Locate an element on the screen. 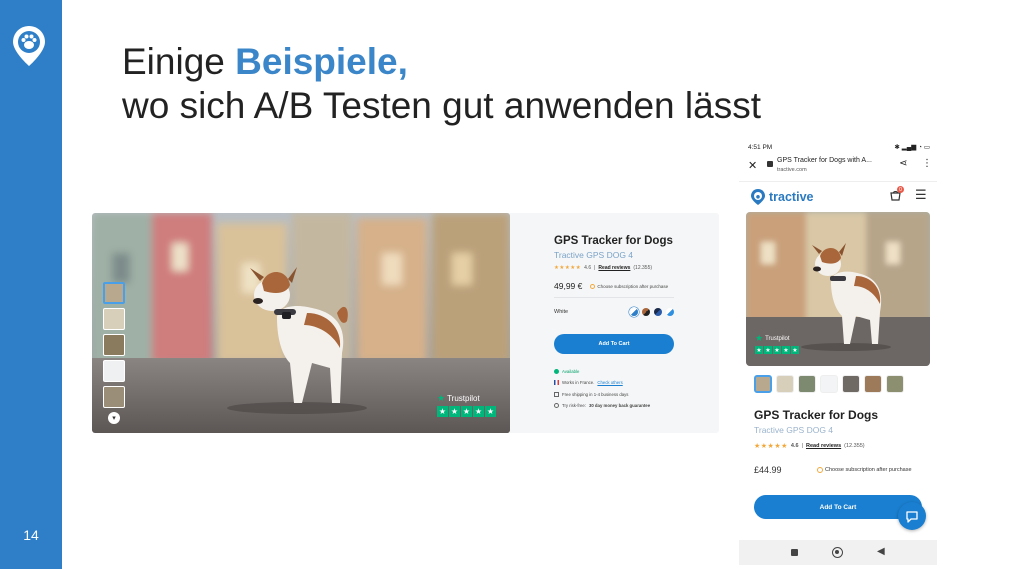 The height and width of the screenshot is (569, 1024). title-line2: wo sich A/B Testen gut anwenden lässt is located at coordinates (441, 105).